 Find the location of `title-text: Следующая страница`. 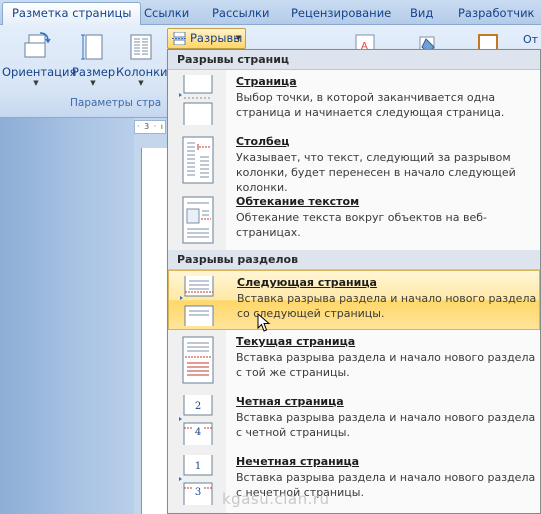

title-text: Следующая страница is located at coordinates (307, 282).